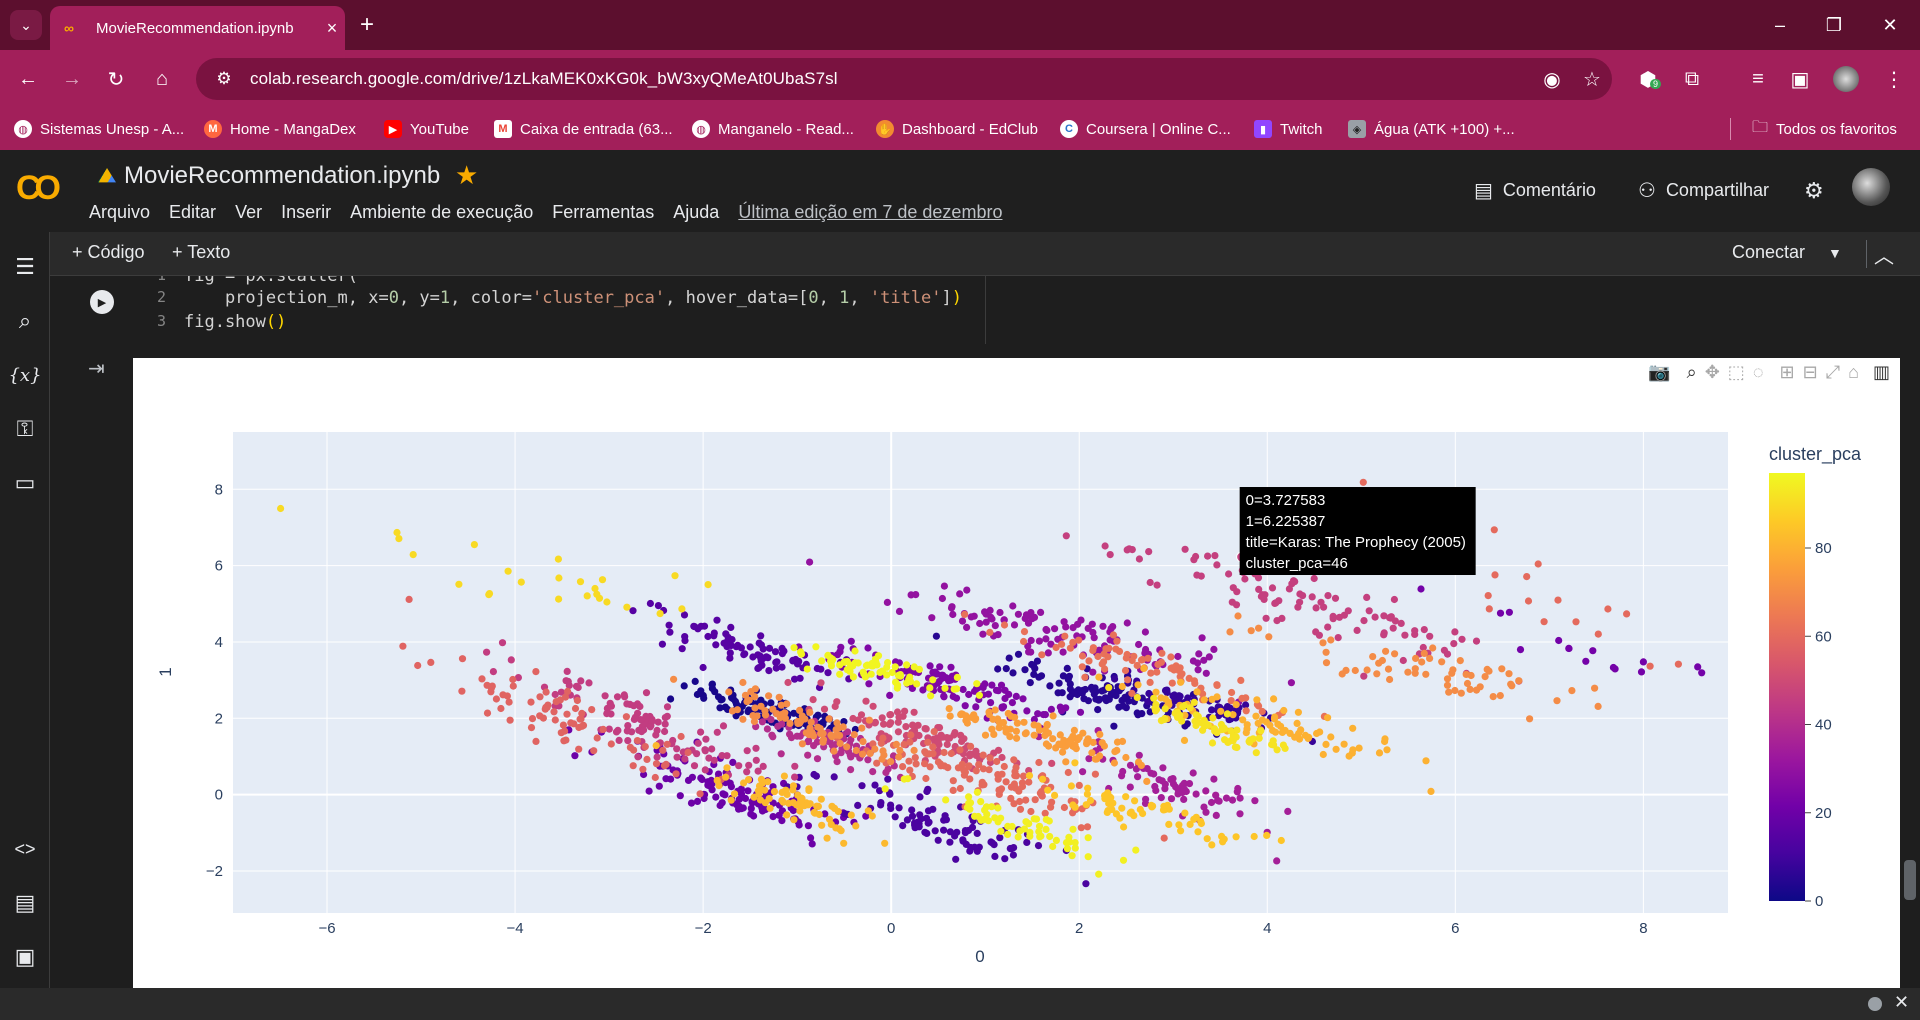 This screenshot has width=1920, height=1020. I want to click on code-snippets-icon: <>, so click(25, 849).